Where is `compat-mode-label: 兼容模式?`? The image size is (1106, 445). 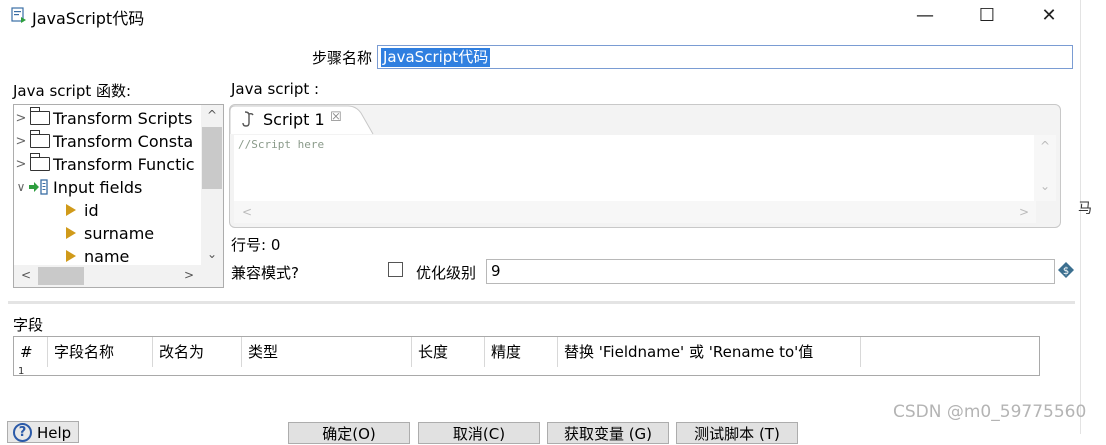
compat-mode-label: 兼容模式? is located at coordinates (265, 273).